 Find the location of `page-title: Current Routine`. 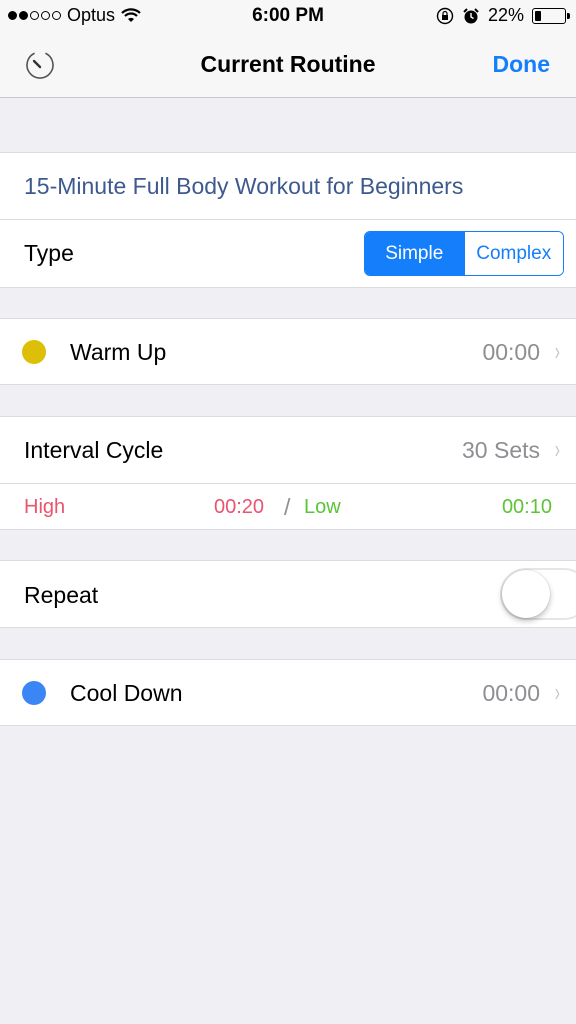

page-title: Current Routine is located at coordinates (288, 64).